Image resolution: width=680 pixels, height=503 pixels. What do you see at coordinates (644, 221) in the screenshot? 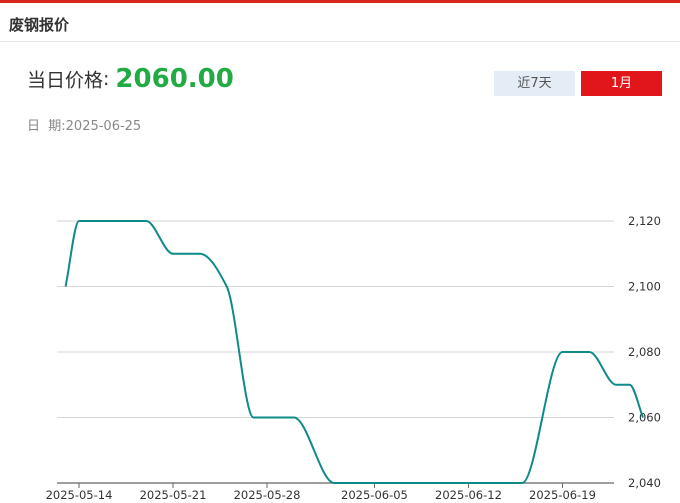
I see `y-tick-label: 2,120` at bounding box center [644, 221].